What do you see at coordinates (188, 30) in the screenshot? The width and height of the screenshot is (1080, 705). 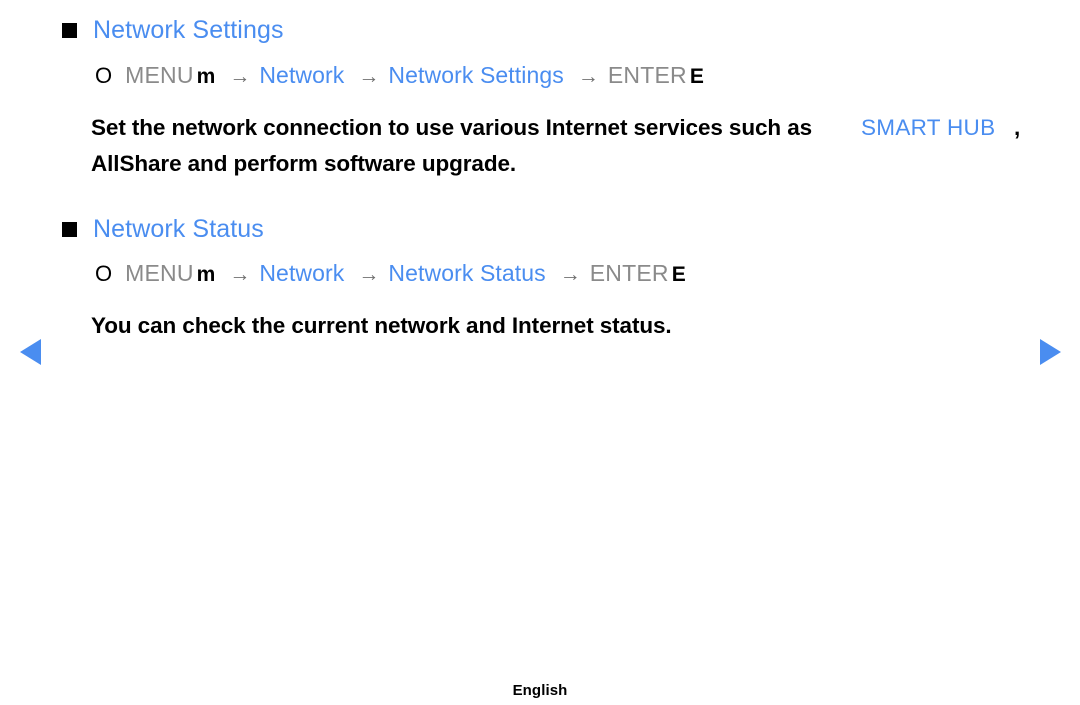 I see `section-title: Network Settings` at bounding box center [188, 30].